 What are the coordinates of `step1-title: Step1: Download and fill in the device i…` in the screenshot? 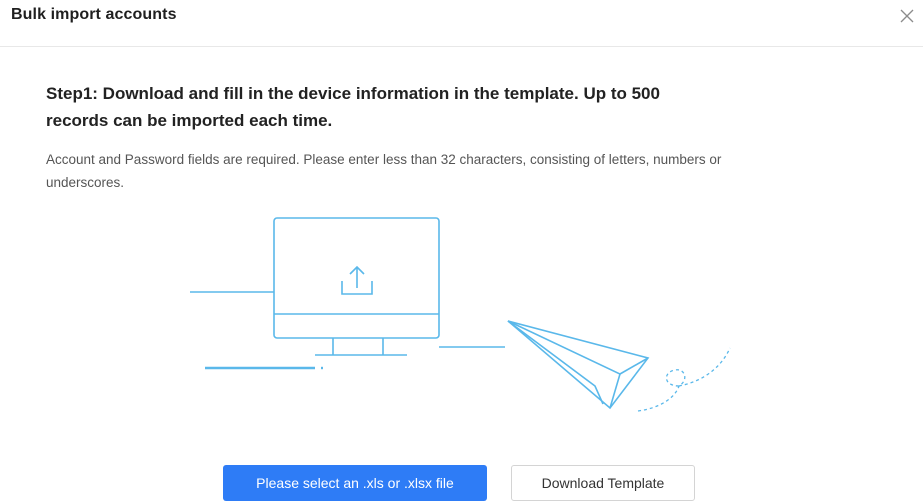 It's located at (353, 107).